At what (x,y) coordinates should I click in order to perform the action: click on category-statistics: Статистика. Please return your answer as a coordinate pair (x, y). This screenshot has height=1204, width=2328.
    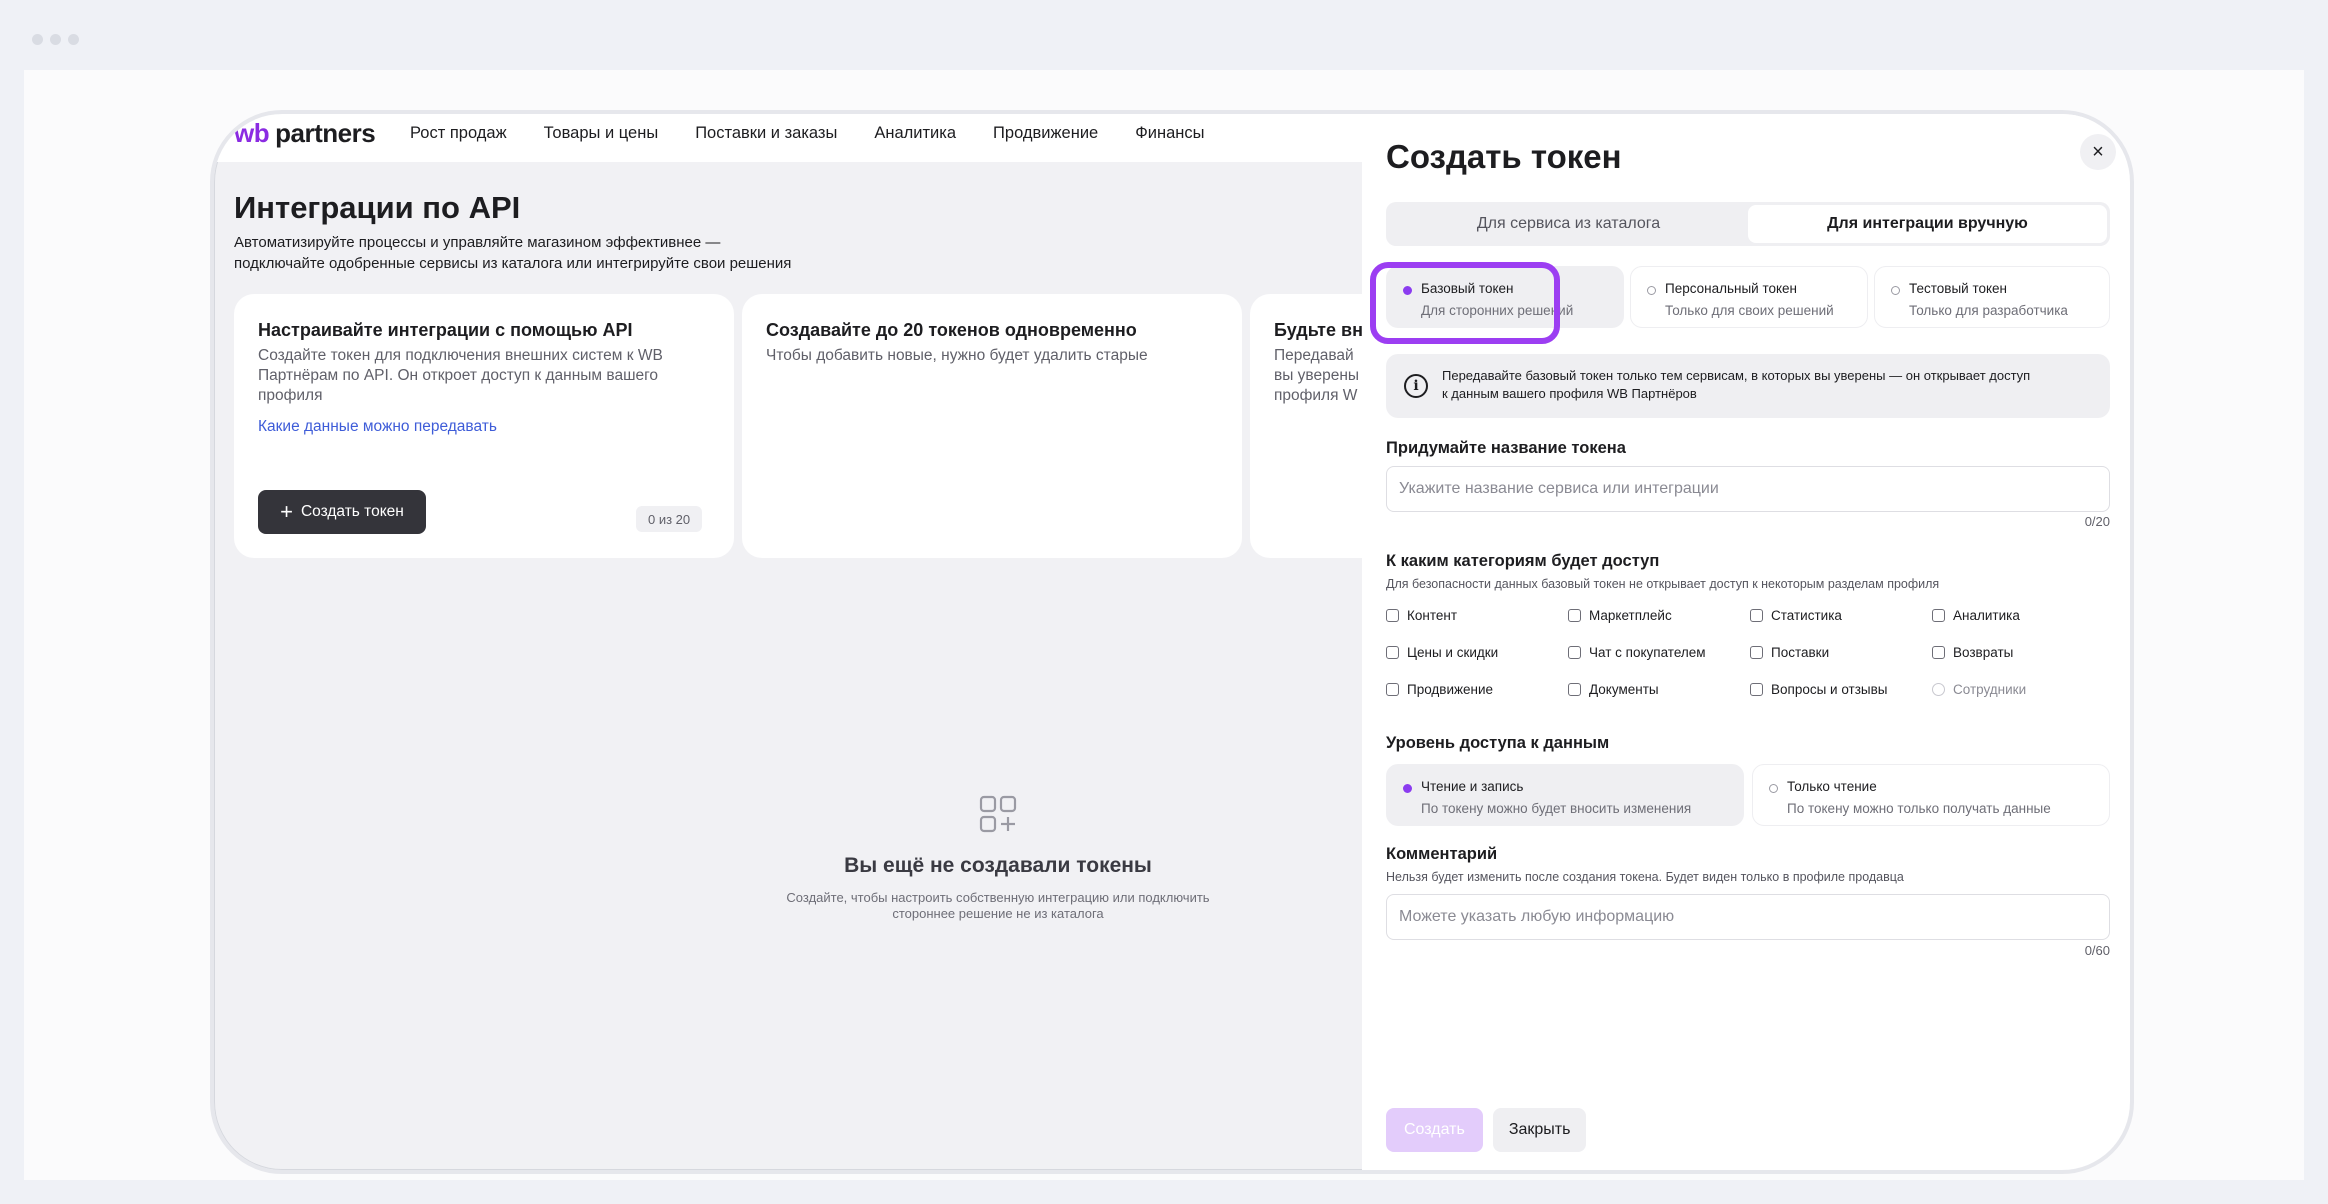
    Looking at the image, I should click on (1841, 615).